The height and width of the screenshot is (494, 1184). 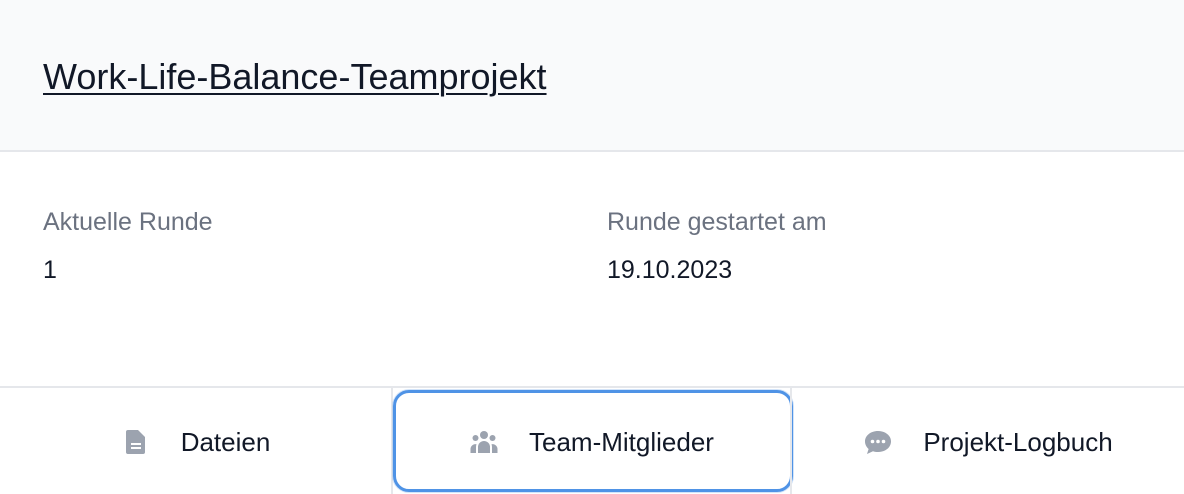 I want to click on current-round-value: 1, so click(x=50, y=270).